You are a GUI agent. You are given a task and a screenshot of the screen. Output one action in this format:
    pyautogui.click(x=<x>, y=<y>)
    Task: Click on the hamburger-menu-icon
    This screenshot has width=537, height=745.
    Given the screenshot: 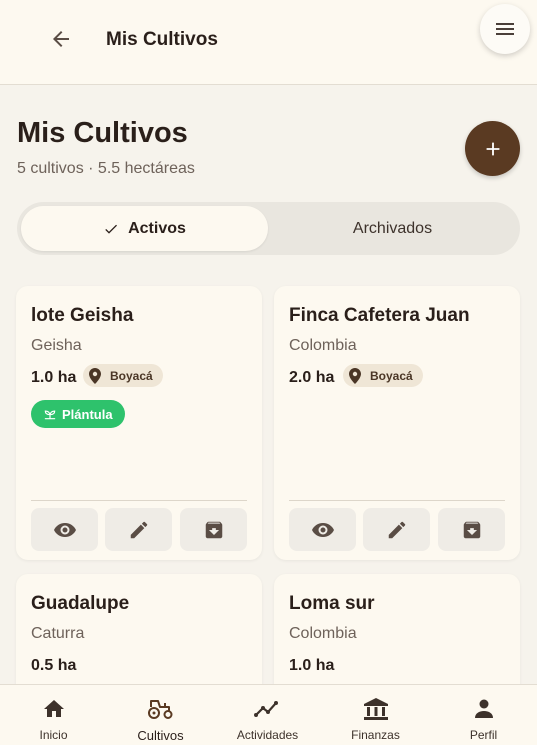 What is the action you would take?
    pyautogui.click(x=505, y=29)
    